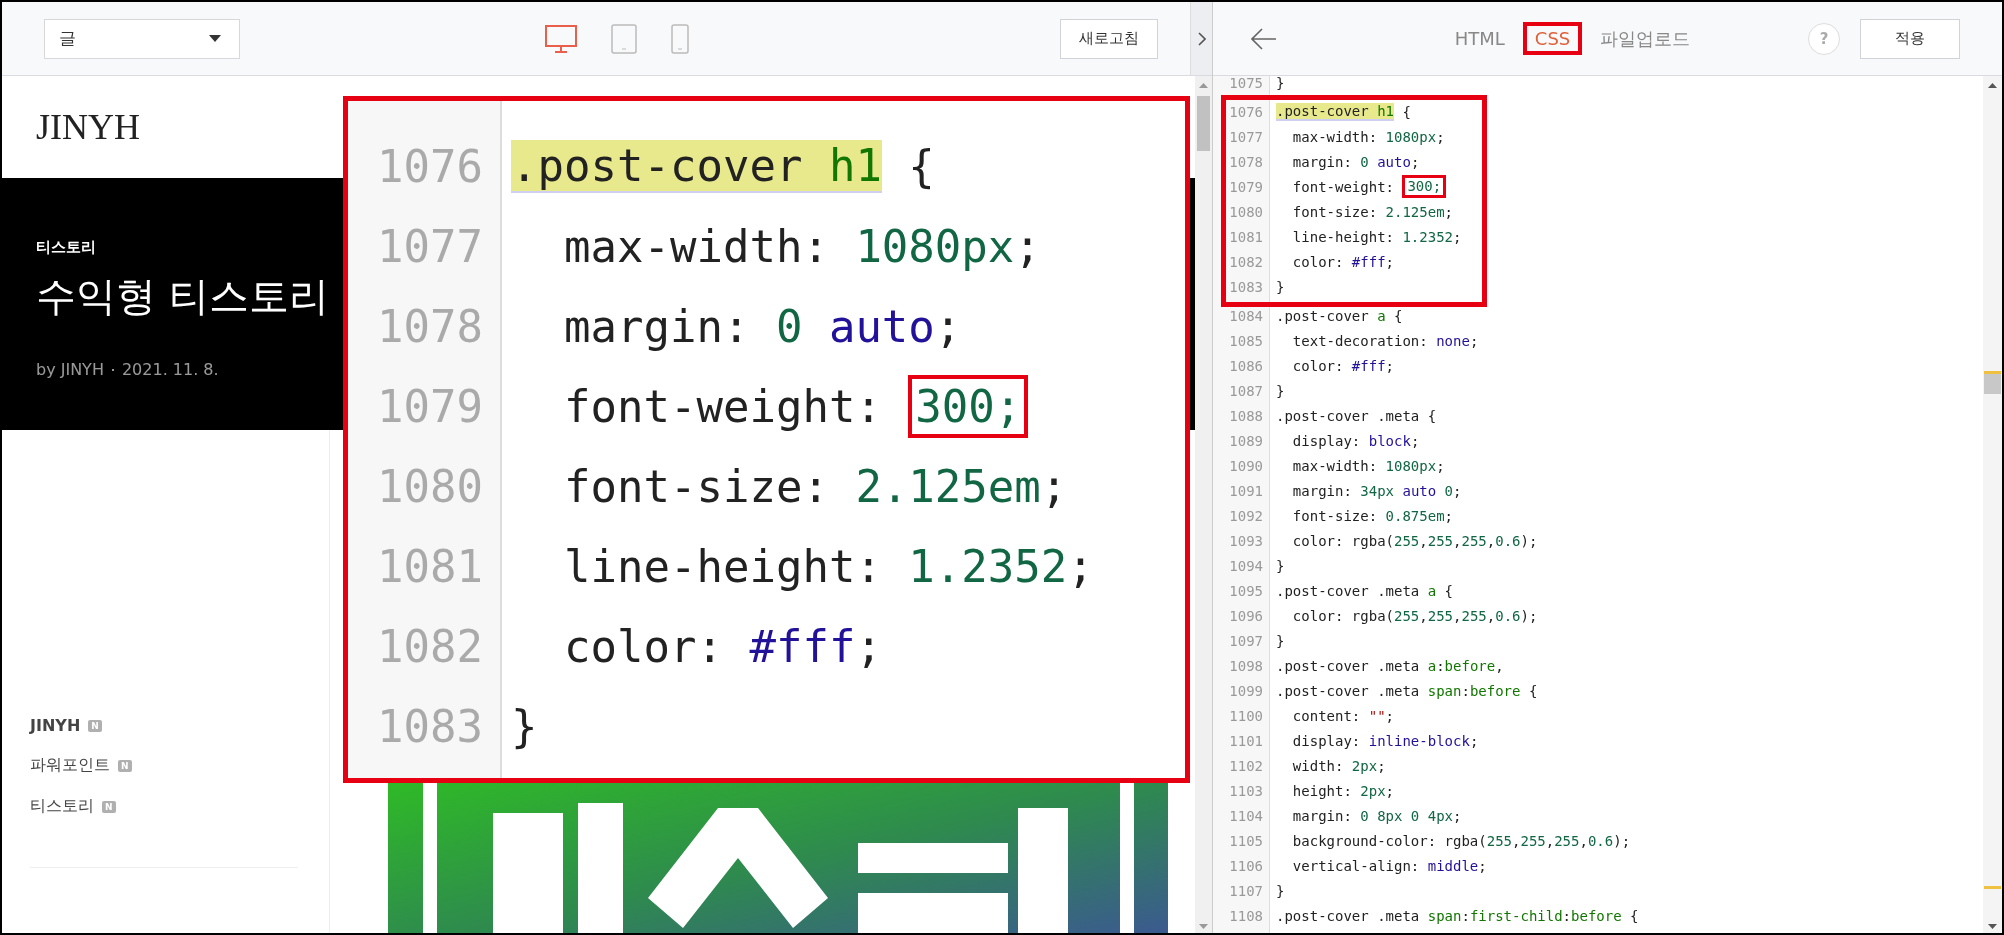 Image resolution: width=2004 pixels, height=935 pixels. Describe the element at coordinates (1245, 690) in the screenshot. I see `line-number: 1099` at that location.